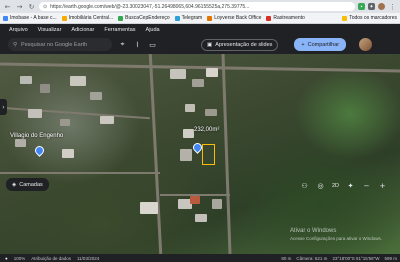 The height and width of the screenshot is (262, 400). I want to click on menu-file: Arquivo, so click(18, 30).